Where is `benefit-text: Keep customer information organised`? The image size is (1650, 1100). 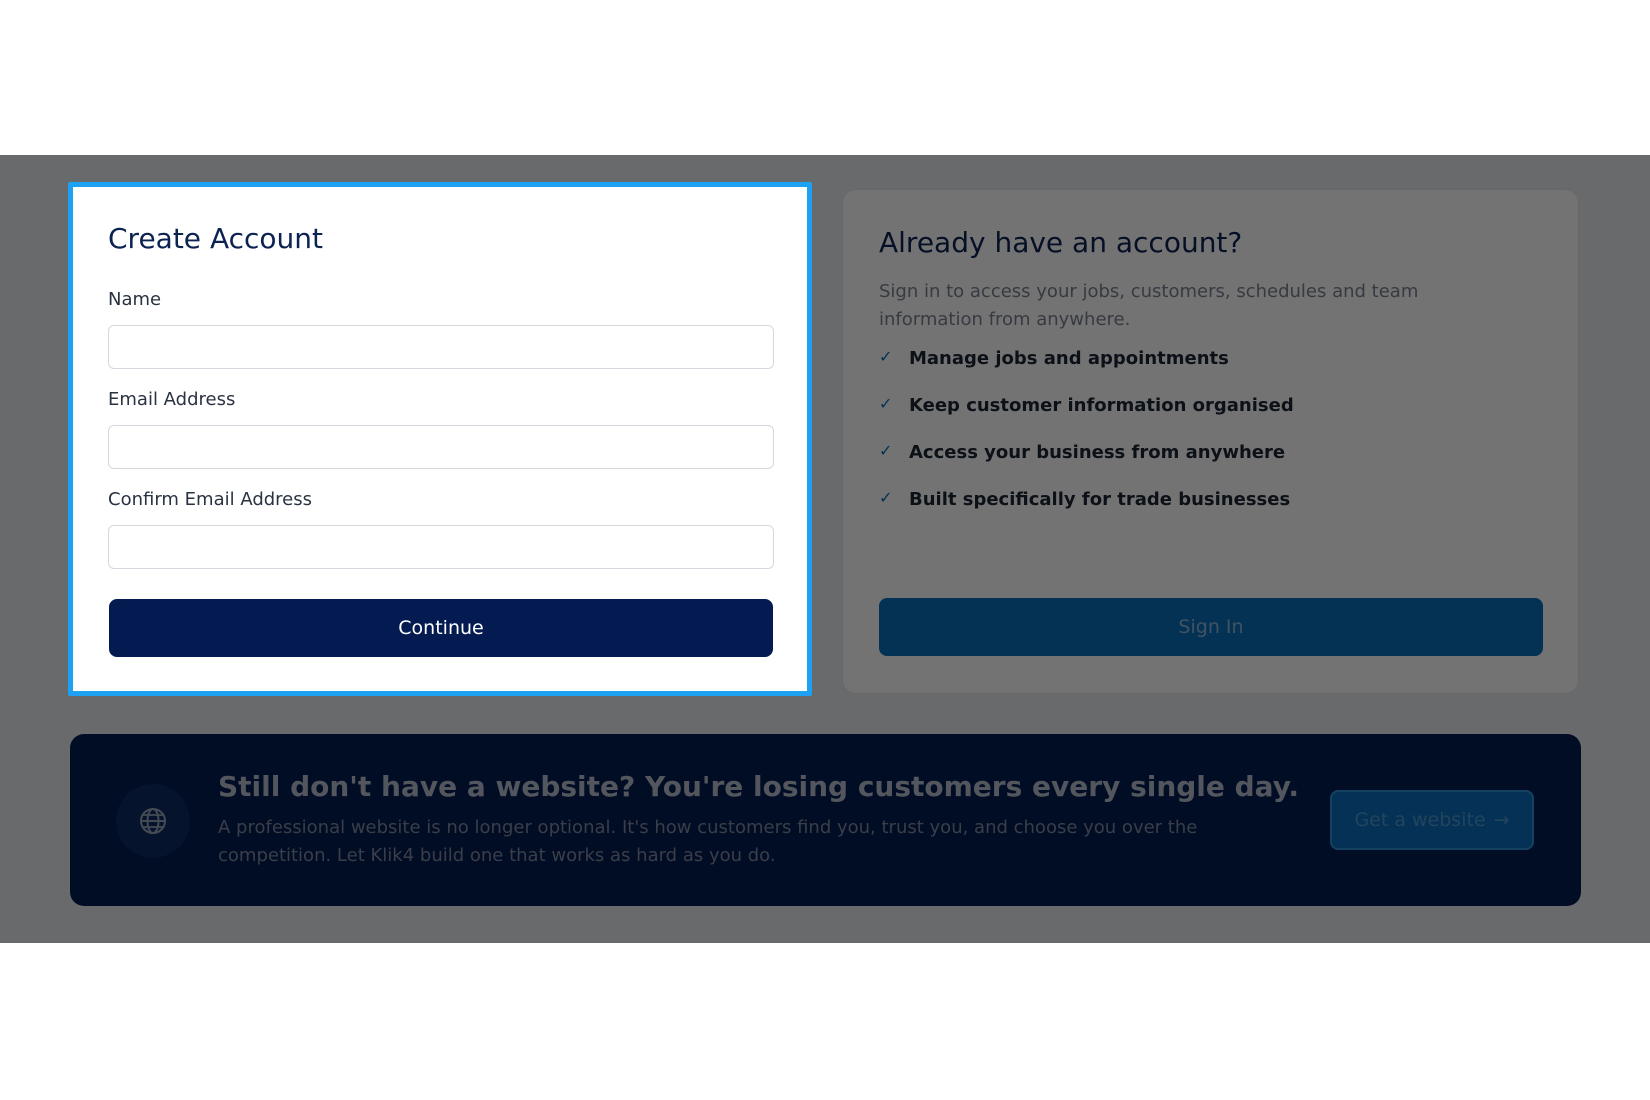
benefit-text: Keep customer information organised is located at coordinates (1101, 405).